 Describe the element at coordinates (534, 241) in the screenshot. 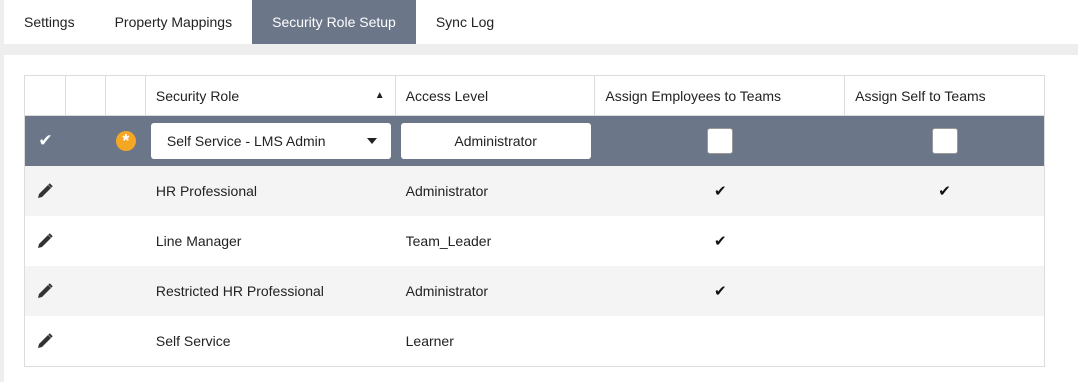

I see `table-row: Line Manager Team_Leader ✔` at that location.